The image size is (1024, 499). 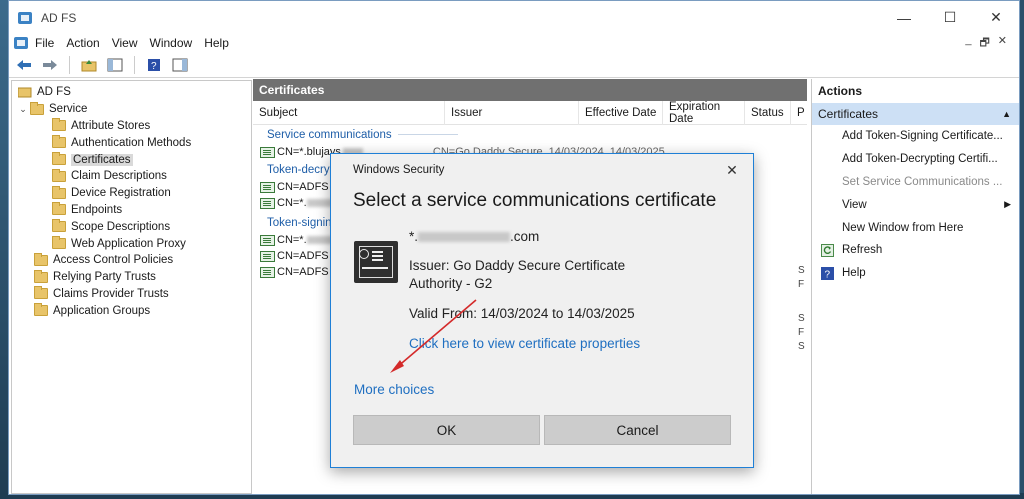 I want to click on show-hide-action-pane-button, so click(x=180, y=65).